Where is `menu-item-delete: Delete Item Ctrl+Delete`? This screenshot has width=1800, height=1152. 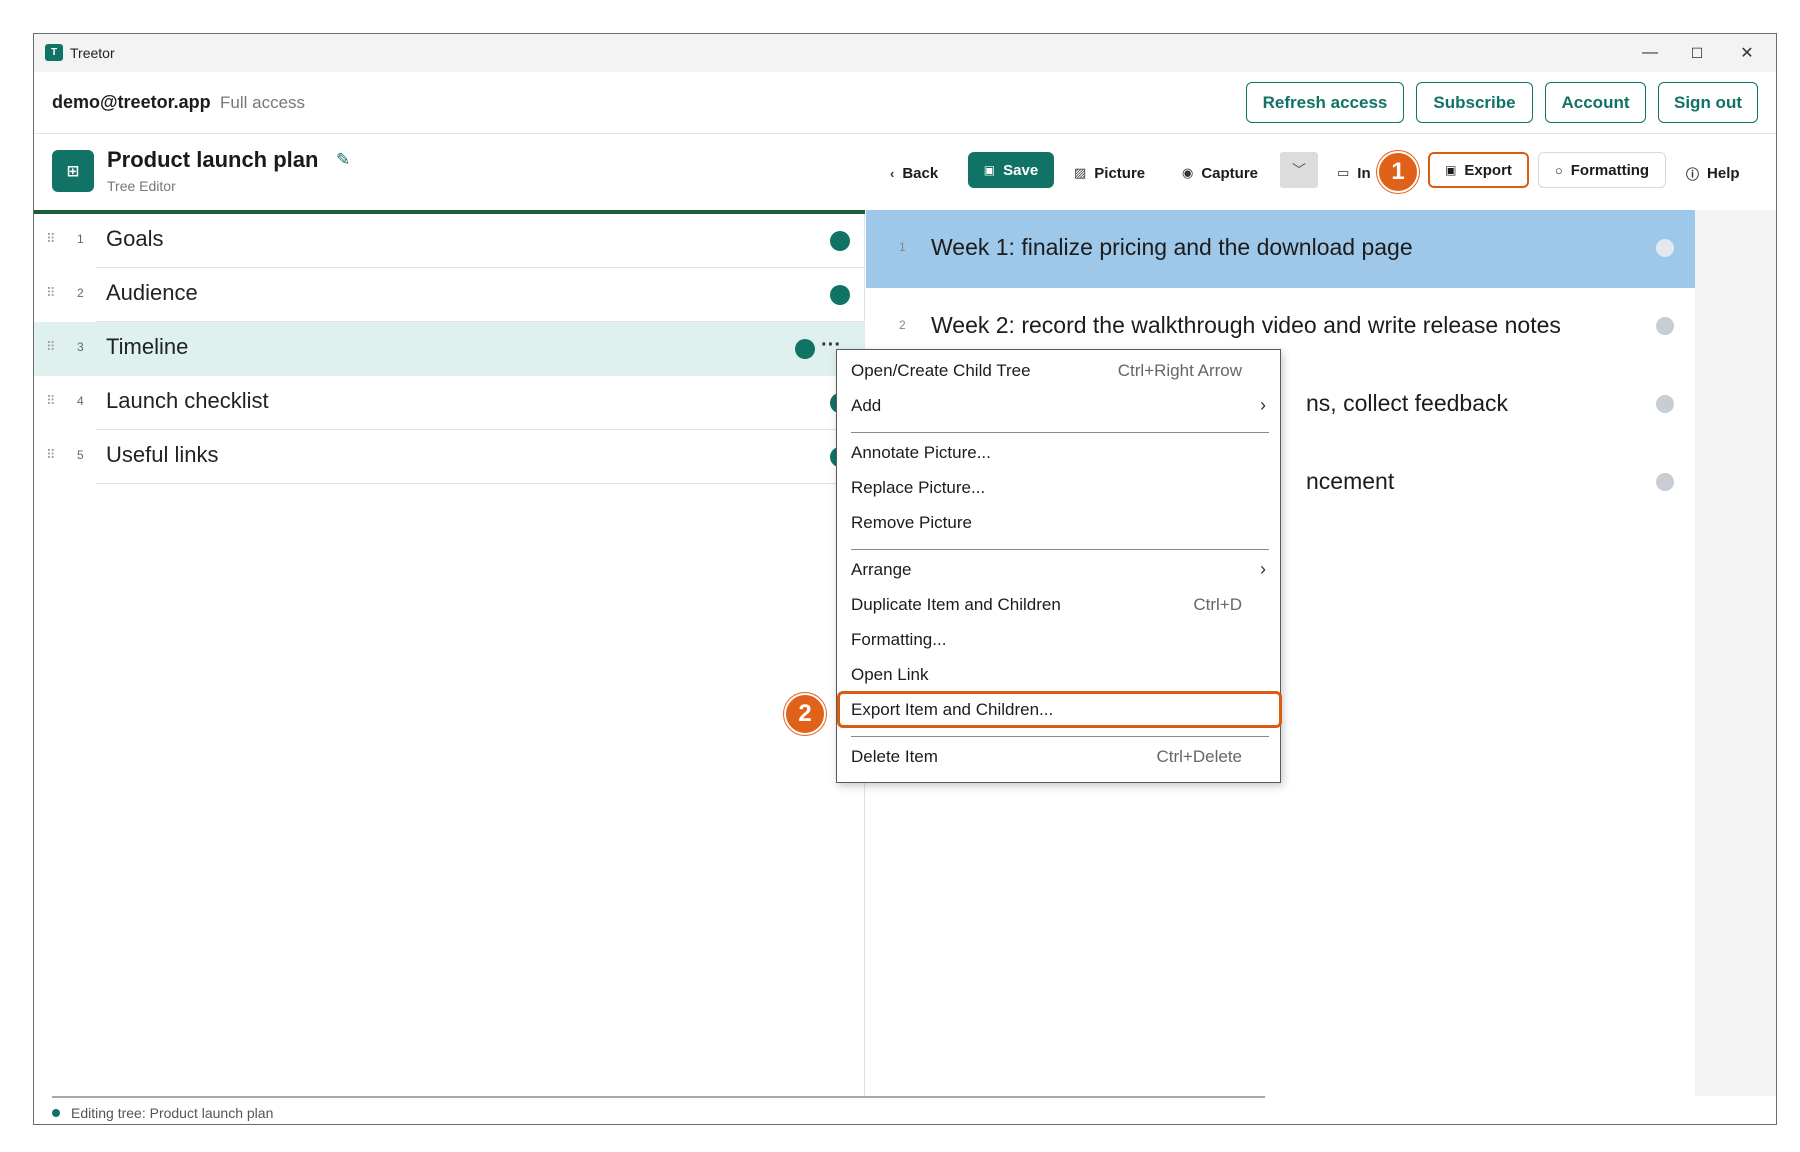
menu-item-delete: Delete Item Ctrl+Delete is located at coordinates (1058, 758).